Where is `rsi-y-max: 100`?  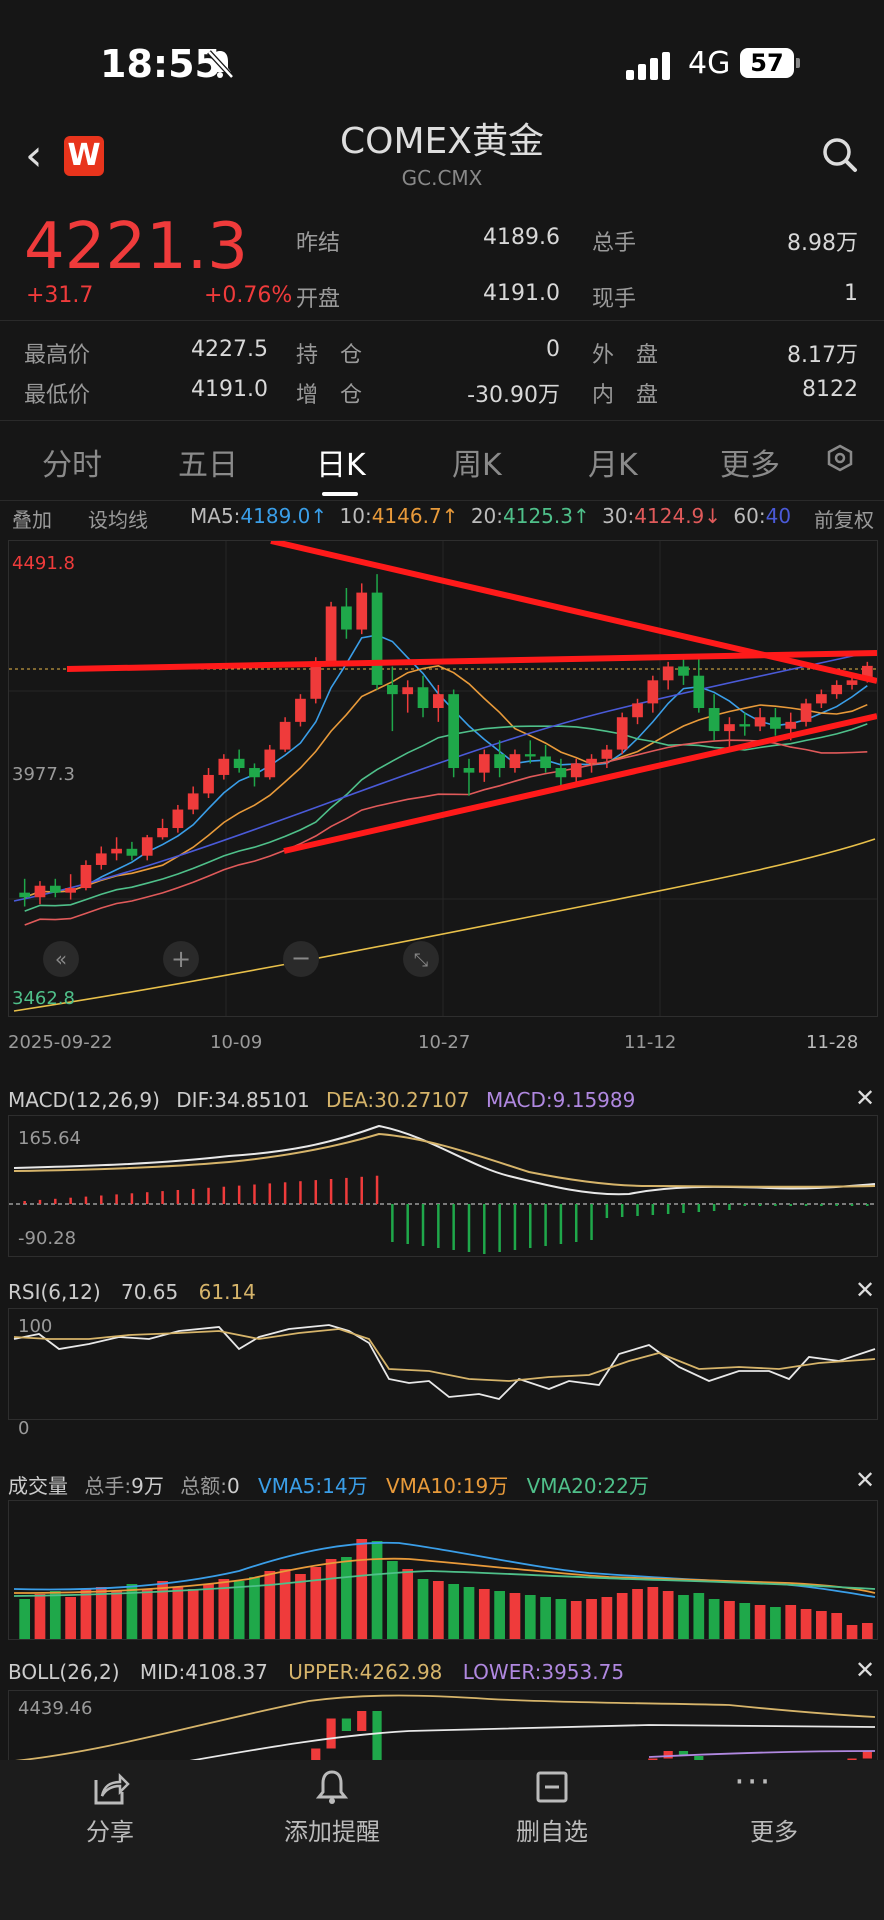 rsi-y-max: 100 is located at coordinates (35, 1326).